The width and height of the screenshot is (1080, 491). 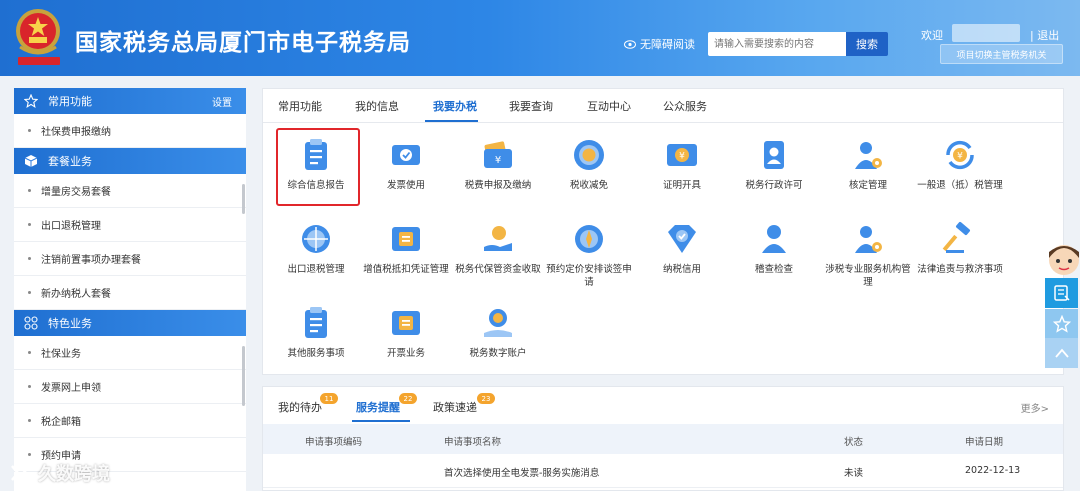 What do you see at coordinates (70, 101) in the screenshot?
I see `section-title: 常用功能` at bounding box center [70, 101].